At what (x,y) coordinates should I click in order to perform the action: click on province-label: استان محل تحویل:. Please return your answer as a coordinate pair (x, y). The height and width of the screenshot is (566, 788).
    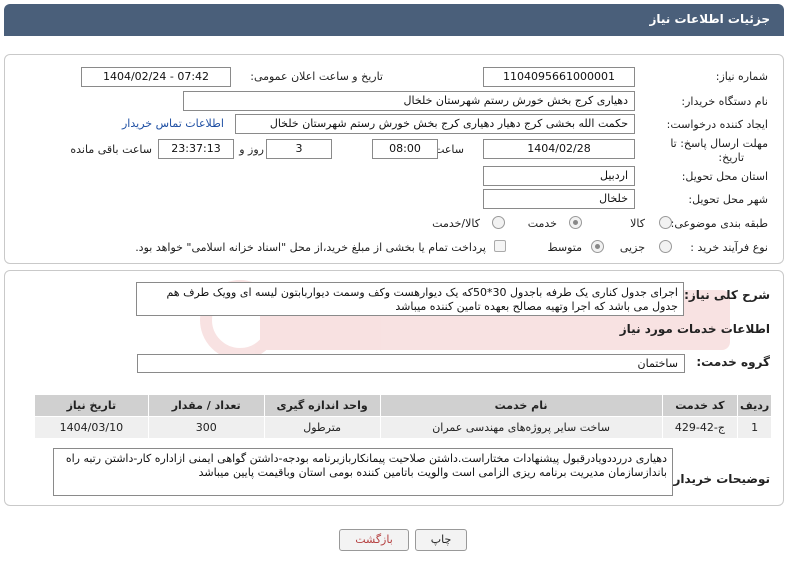
    Looking at the image, I should click on (724, 176).